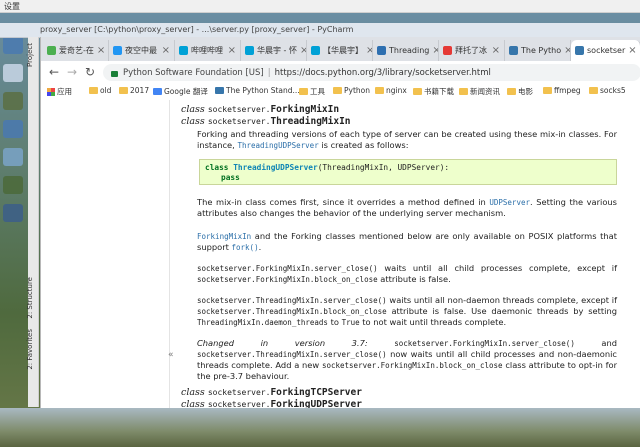 This screenshot has width=640, height=447. Describe the element at coordinates (180, 91) in the screenshot. I see `bookmark-item: Google 翻译` at that location.